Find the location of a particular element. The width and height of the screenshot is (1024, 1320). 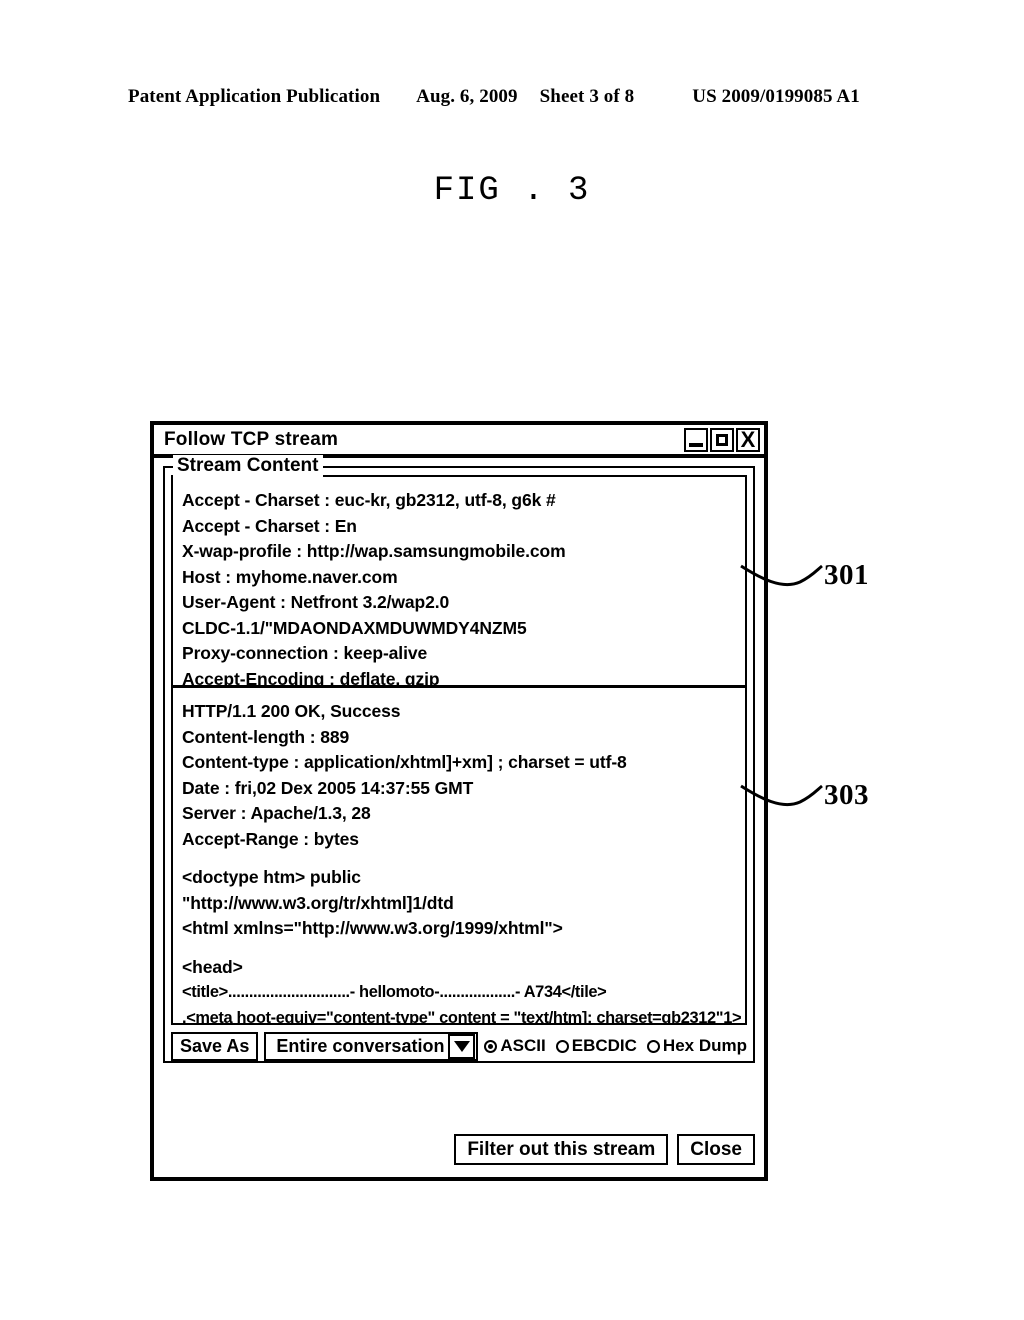

response-line: Date : fri,02 Dex 2005 14:37:55 GMT is located at coordinates (328, 787).